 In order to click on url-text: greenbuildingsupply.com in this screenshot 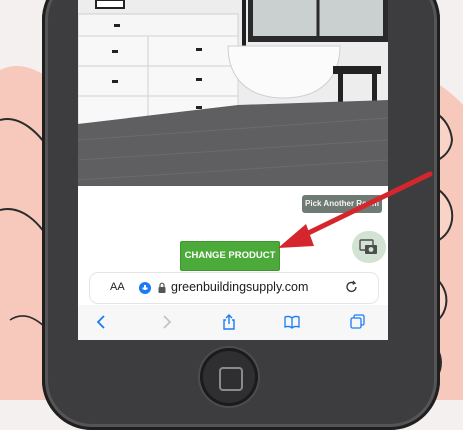, I will do `click(239, 287)`.